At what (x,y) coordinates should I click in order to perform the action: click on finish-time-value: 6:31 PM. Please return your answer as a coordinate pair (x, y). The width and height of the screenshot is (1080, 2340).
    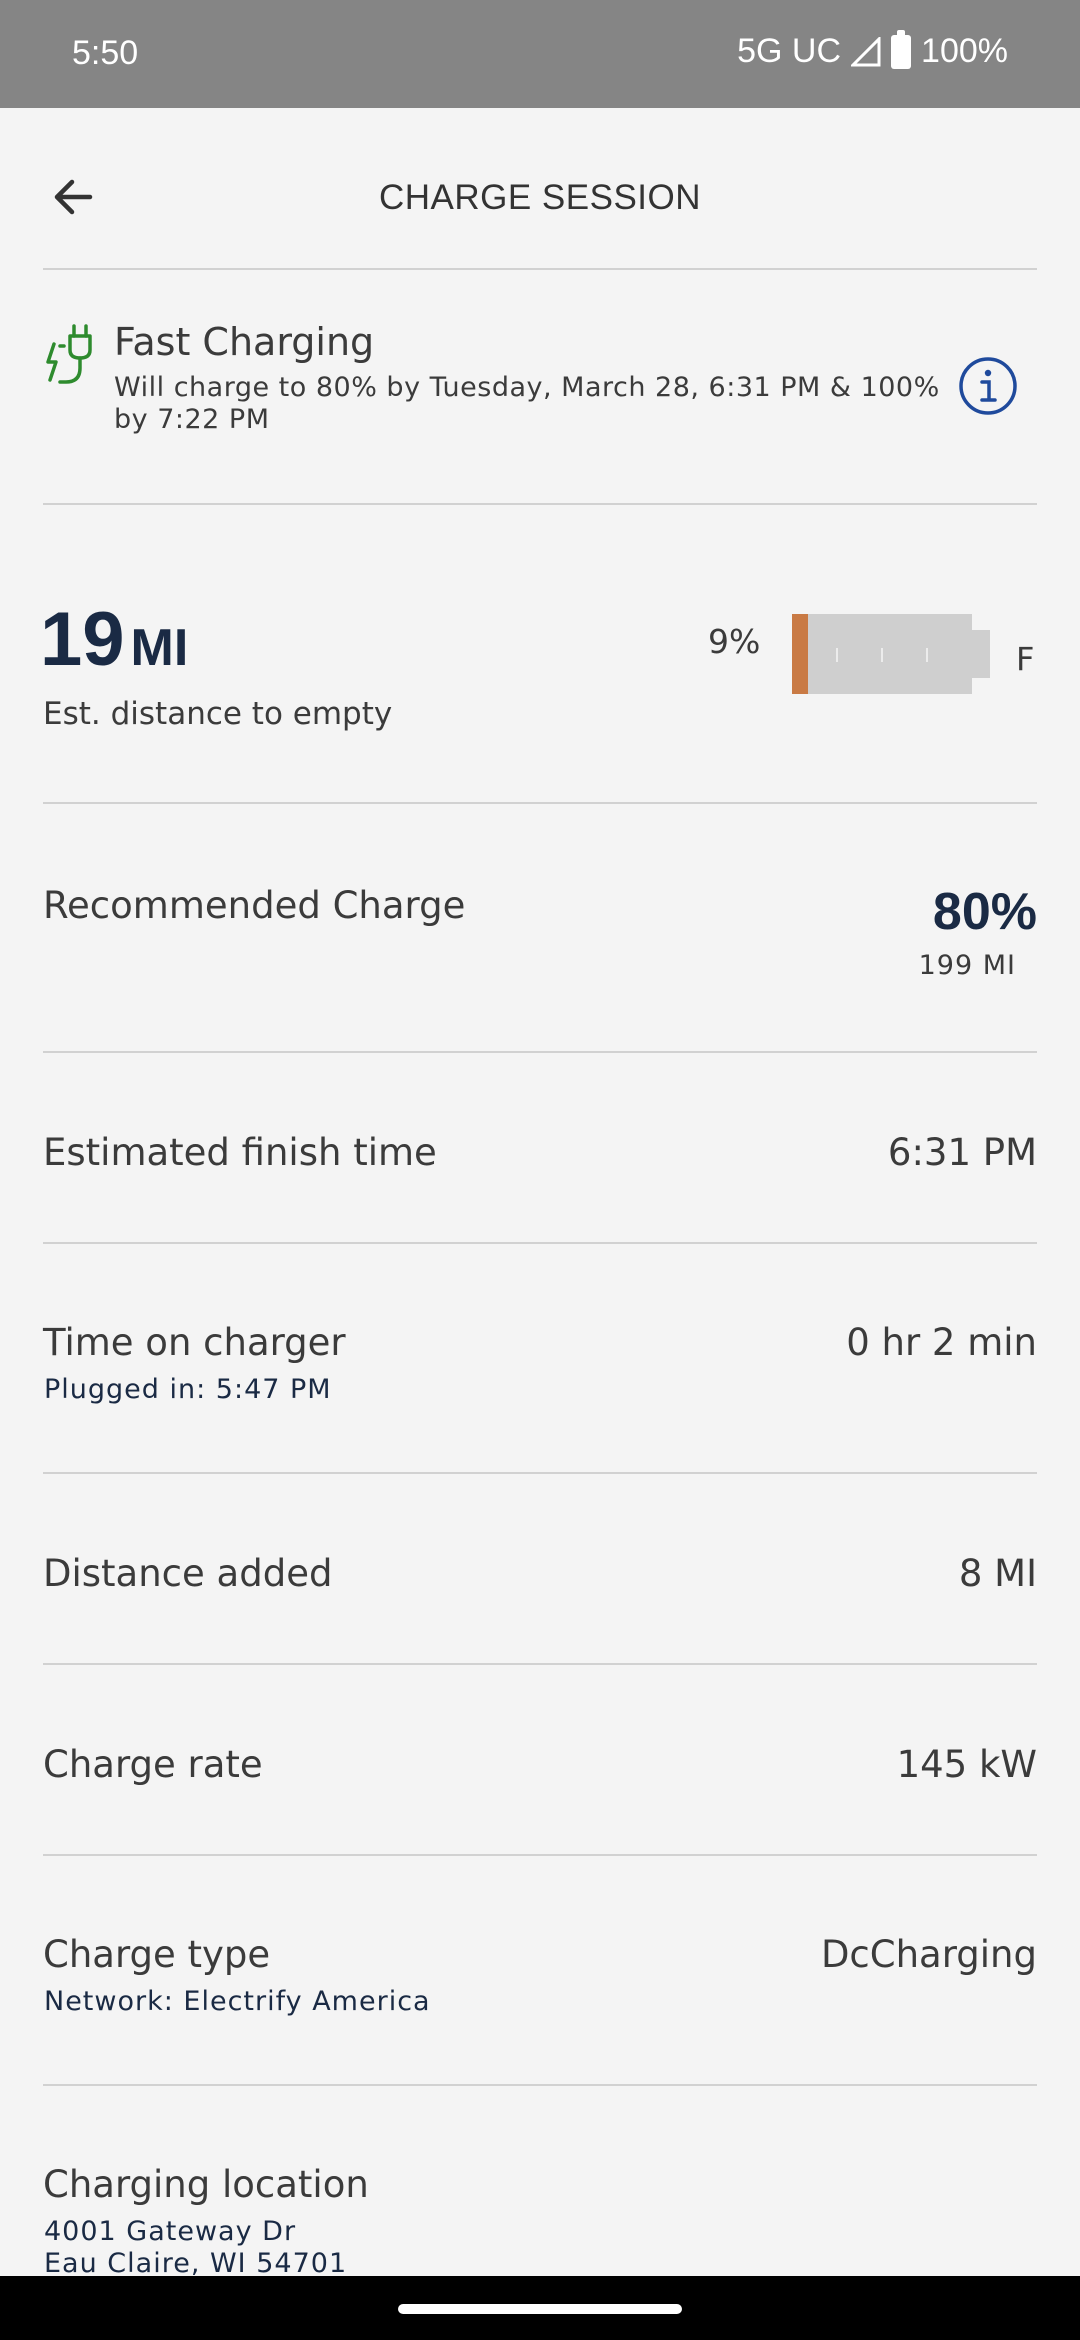
    Looking at the image, I should click on (962, 1152).